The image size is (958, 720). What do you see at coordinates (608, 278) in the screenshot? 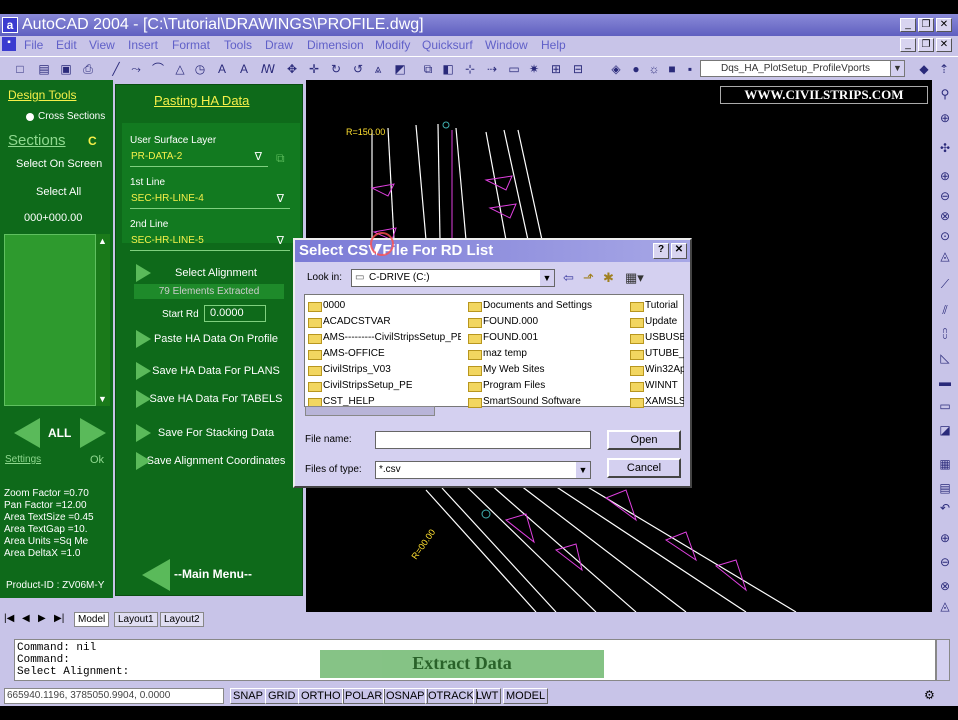
I see `new-folder-icon: ✱` at bounding box center [608, 278].